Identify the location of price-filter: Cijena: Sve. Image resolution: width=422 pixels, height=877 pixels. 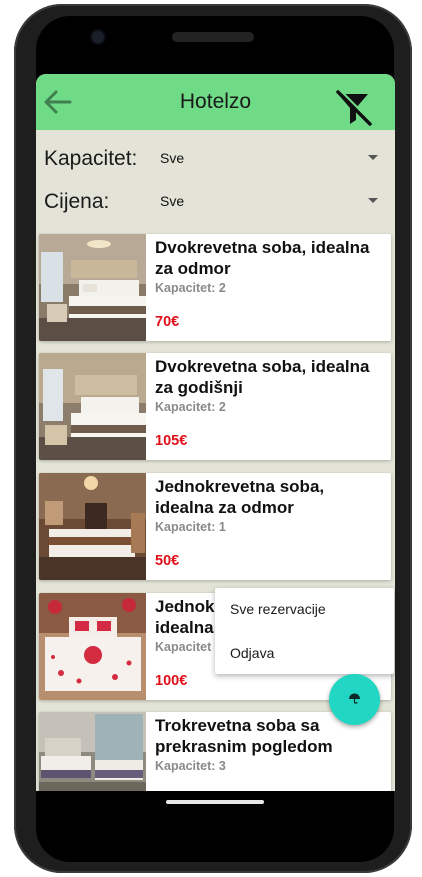
(215, 202).